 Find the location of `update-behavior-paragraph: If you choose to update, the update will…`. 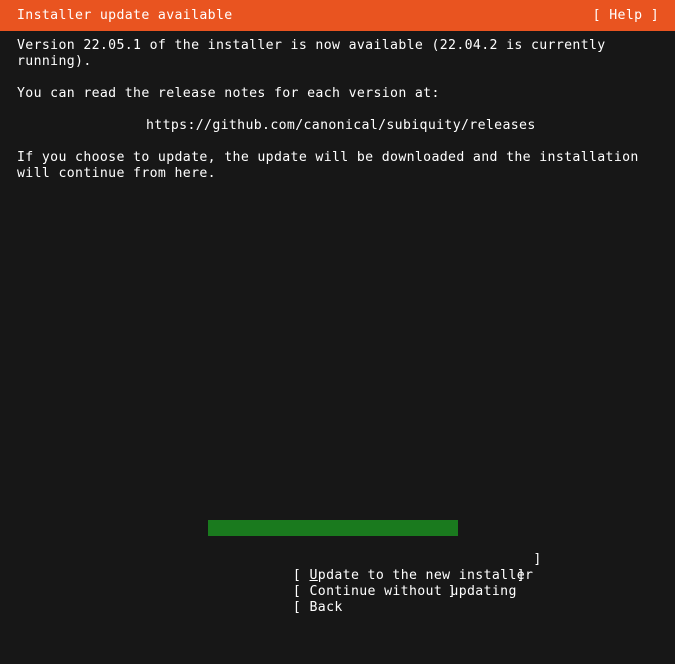

update-behavior-paragraph: If you choose to update, the update will… is located at coordinates (328, 165).